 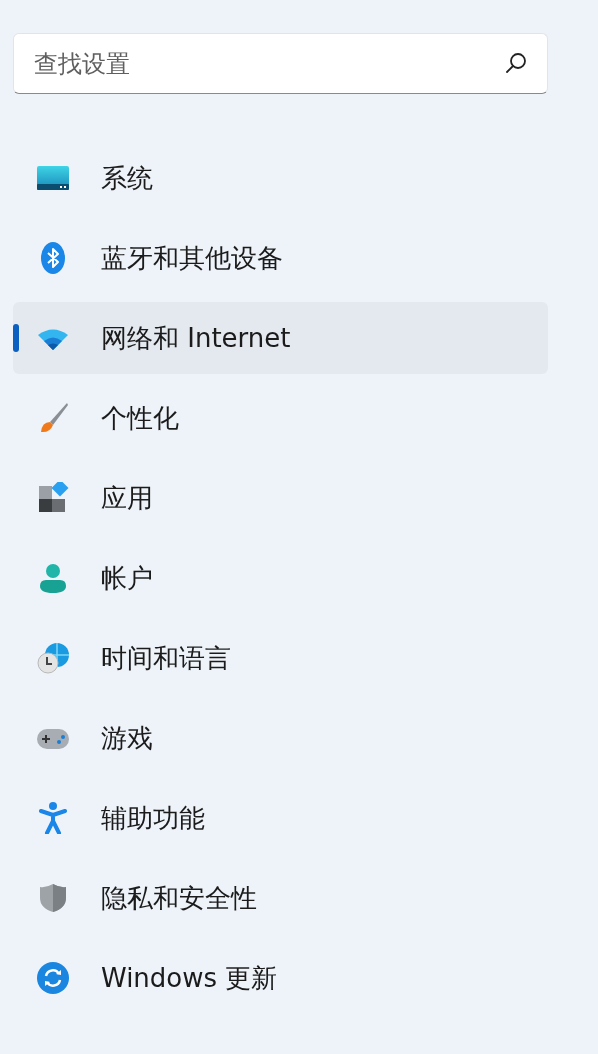 I want to click on nav-label: 游戏, so click(x=127, y=738).